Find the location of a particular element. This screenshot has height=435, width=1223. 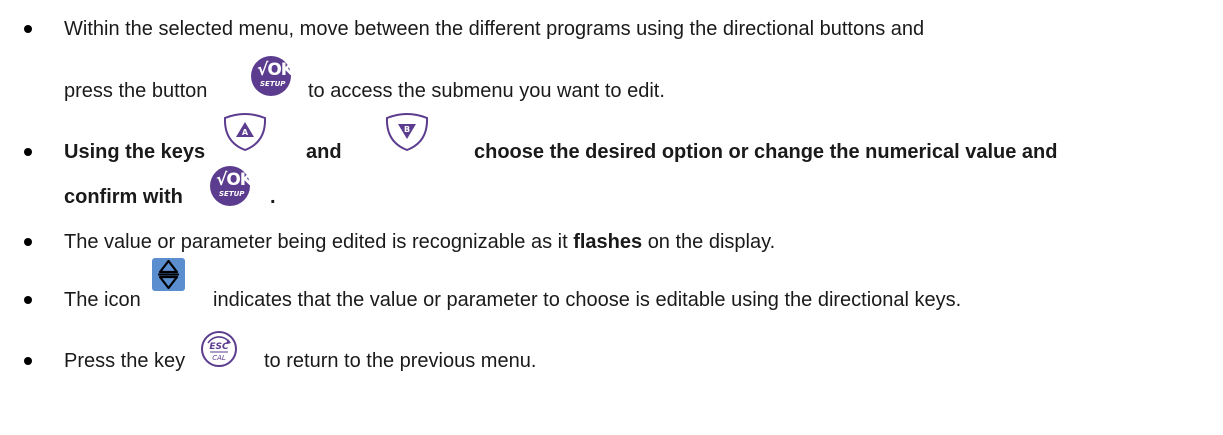

emphasis-flashes: flashes is located at coordinates (608, 242).